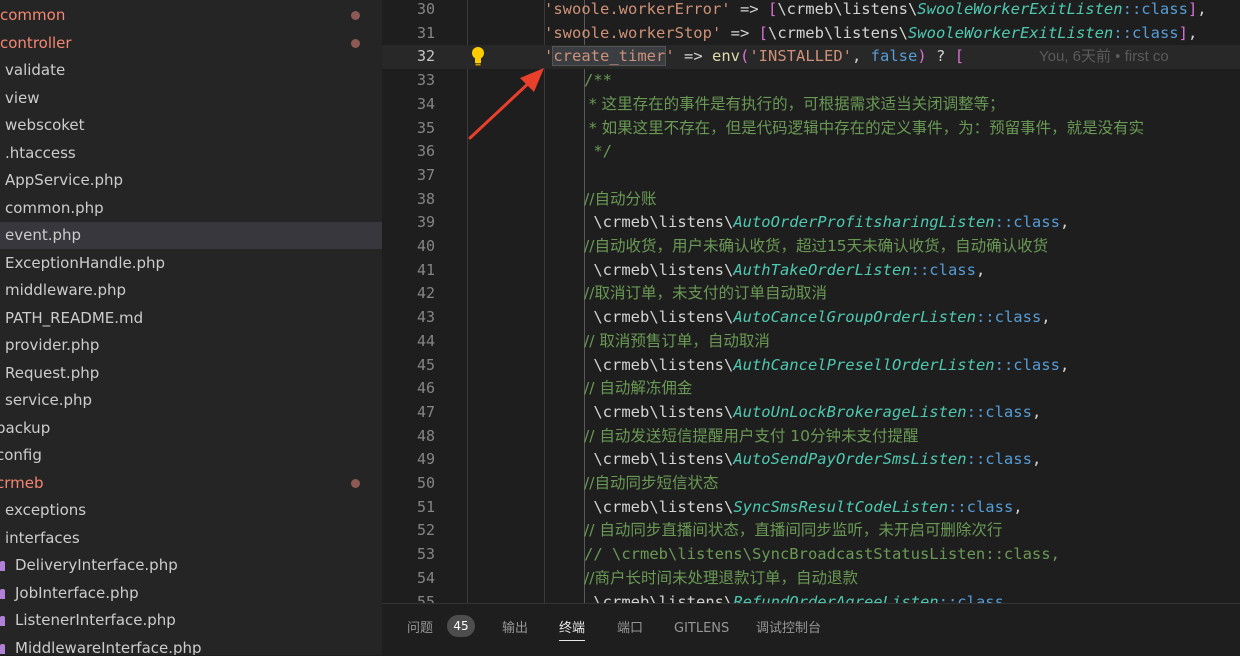  What do you see at coordinates (191, 263) in the screenshot?
I see `sidebar-item: ExceptionHandle.php` at bounding box center [191, 263].